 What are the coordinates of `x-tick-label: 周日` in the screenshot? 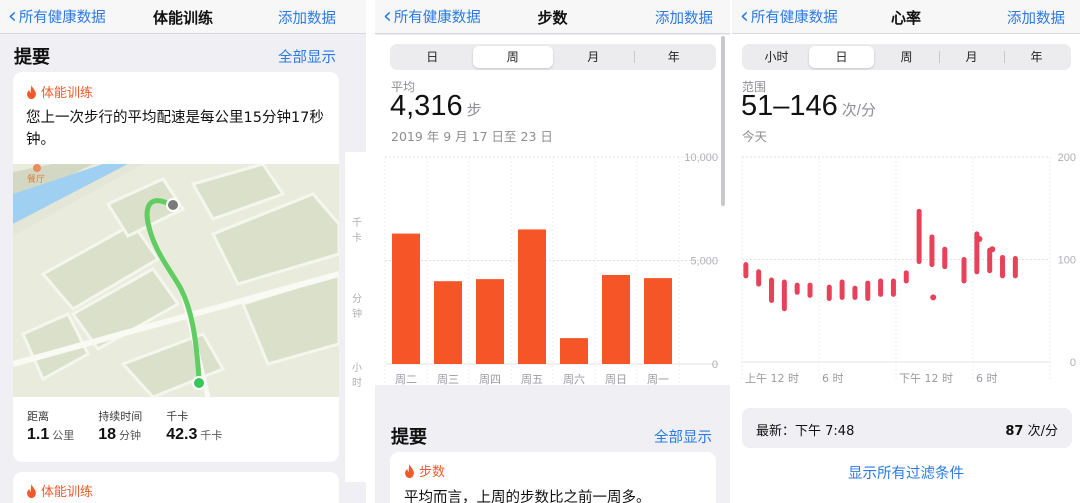 It's located at (616, 379).